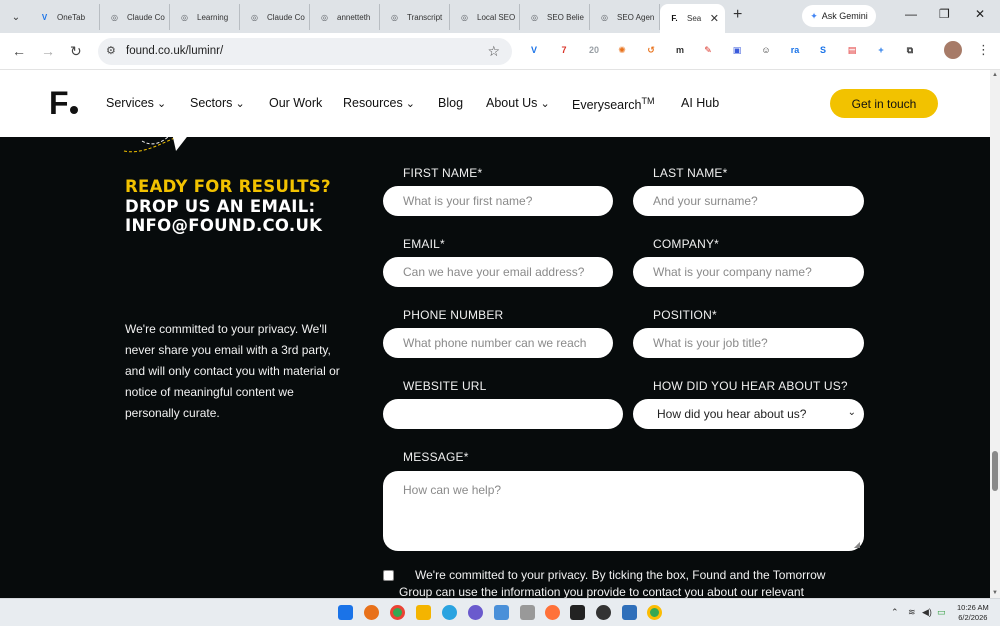 The width and height of the screenshot is (1000, 626). Describe the element at coordinates (498, 343) in the screenshot. I see `phone-input: What phone number can we reach` at that location.